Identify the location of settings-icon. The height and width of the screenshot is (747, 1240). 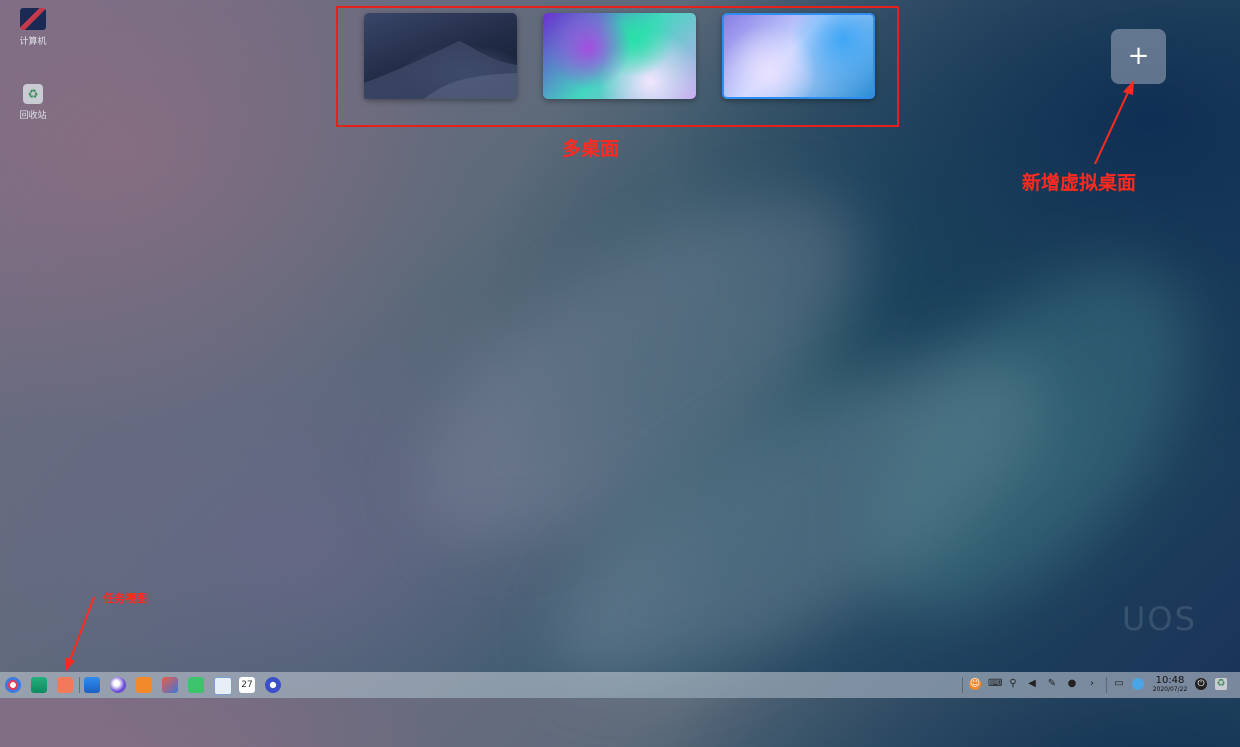
(273, 685).